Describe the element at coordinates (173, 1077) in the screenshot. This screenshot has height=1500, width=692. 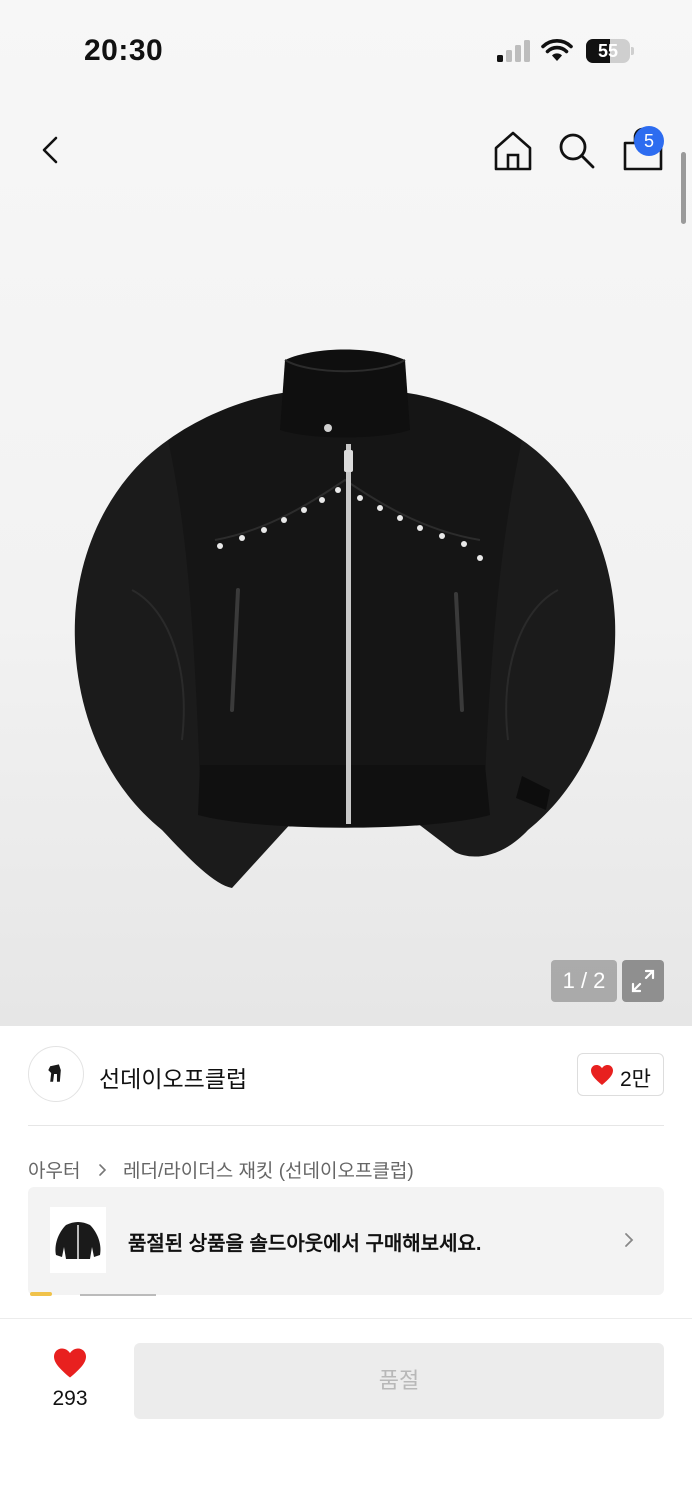
I see `brand-name: 선데이오프클럽` at that location.